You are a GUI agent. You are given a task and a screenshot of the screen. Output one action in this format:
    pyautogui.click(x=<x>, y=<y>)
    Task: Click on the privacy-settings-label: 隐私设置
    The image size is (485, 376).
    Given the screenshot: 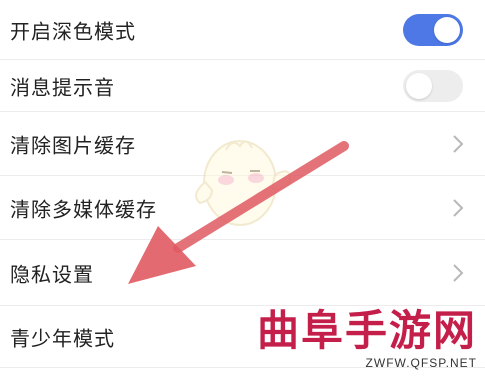 What is the action you would take?
    pyautogui.click(x=52, y=274)
    